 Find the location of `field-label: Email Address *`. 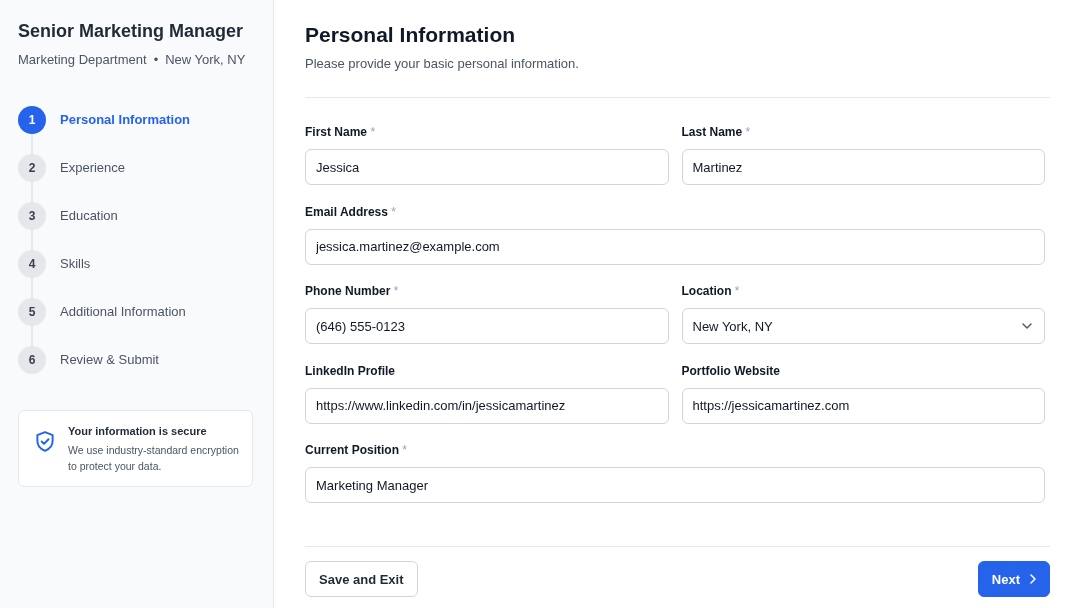

field-label: Email Address * is located at coordinates (350, 211).